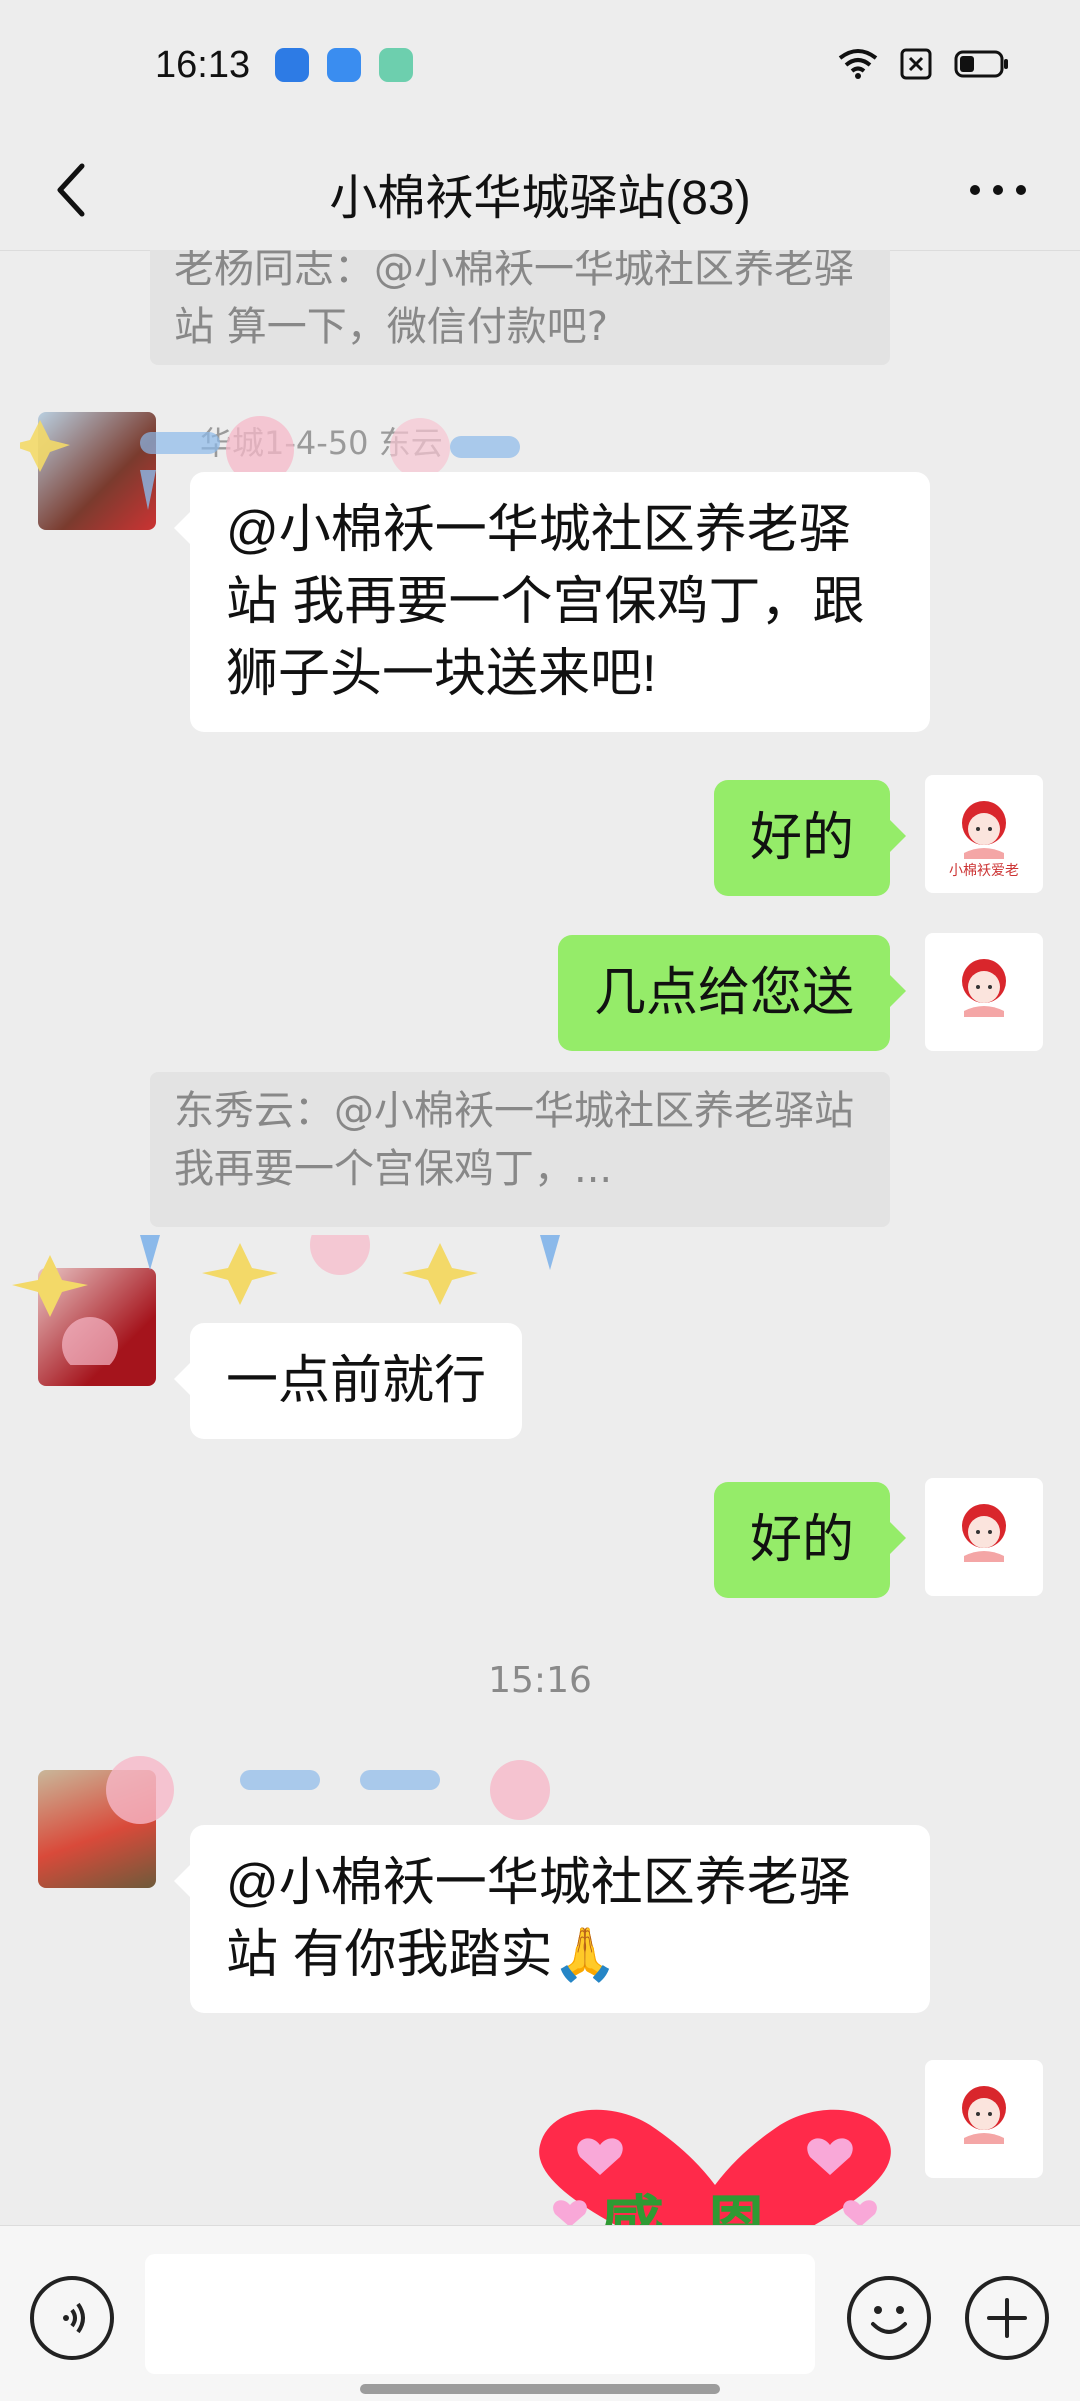 Image resolution: width=1080 pixels, height=2401 pixels. I want to click on sticker-thanks: 感恩, so click(715, 2165).